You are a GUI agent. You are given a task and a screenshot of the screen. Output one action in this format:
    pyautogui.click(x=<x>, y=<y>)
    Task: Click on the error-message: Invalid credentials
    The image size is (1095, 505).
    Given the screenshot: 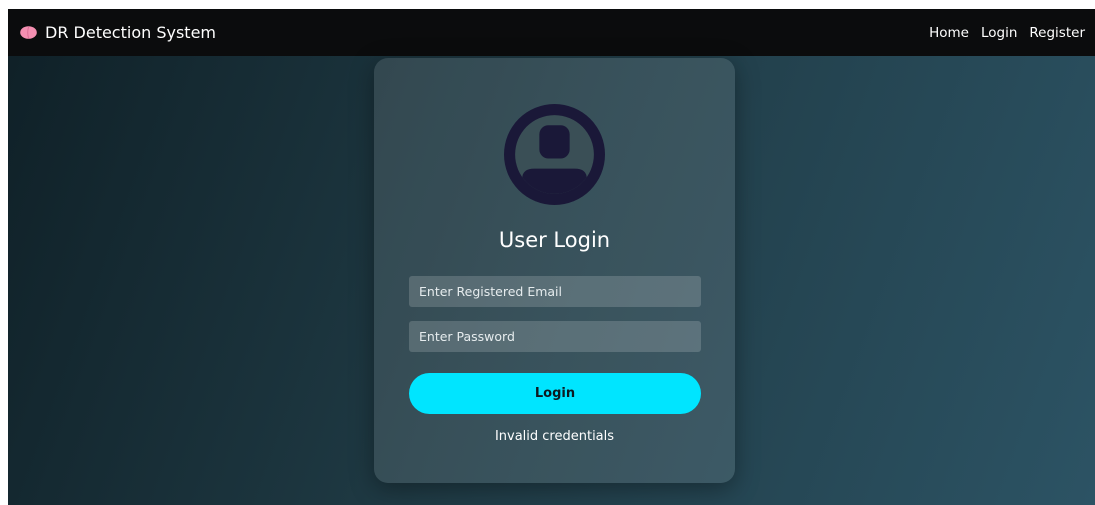 What is the action you would take?
    pyautogui.click(x=554, y=436)
    